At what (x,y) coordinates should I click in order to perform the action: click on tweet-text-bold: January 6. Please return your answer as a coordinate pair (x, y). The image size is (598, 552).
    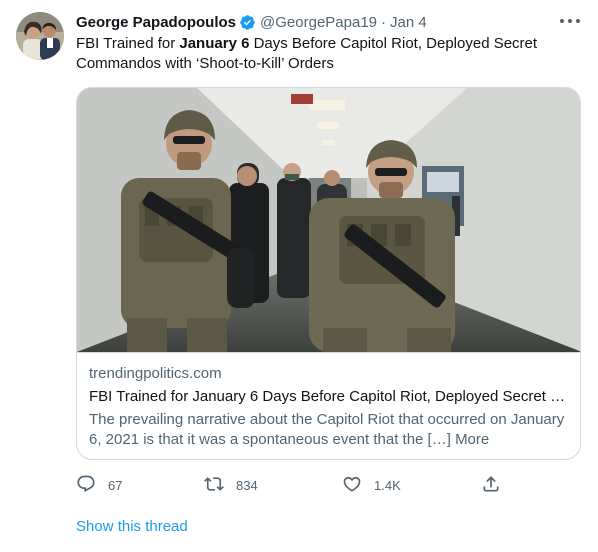
    Looking at the image, I should click on (214, 43).